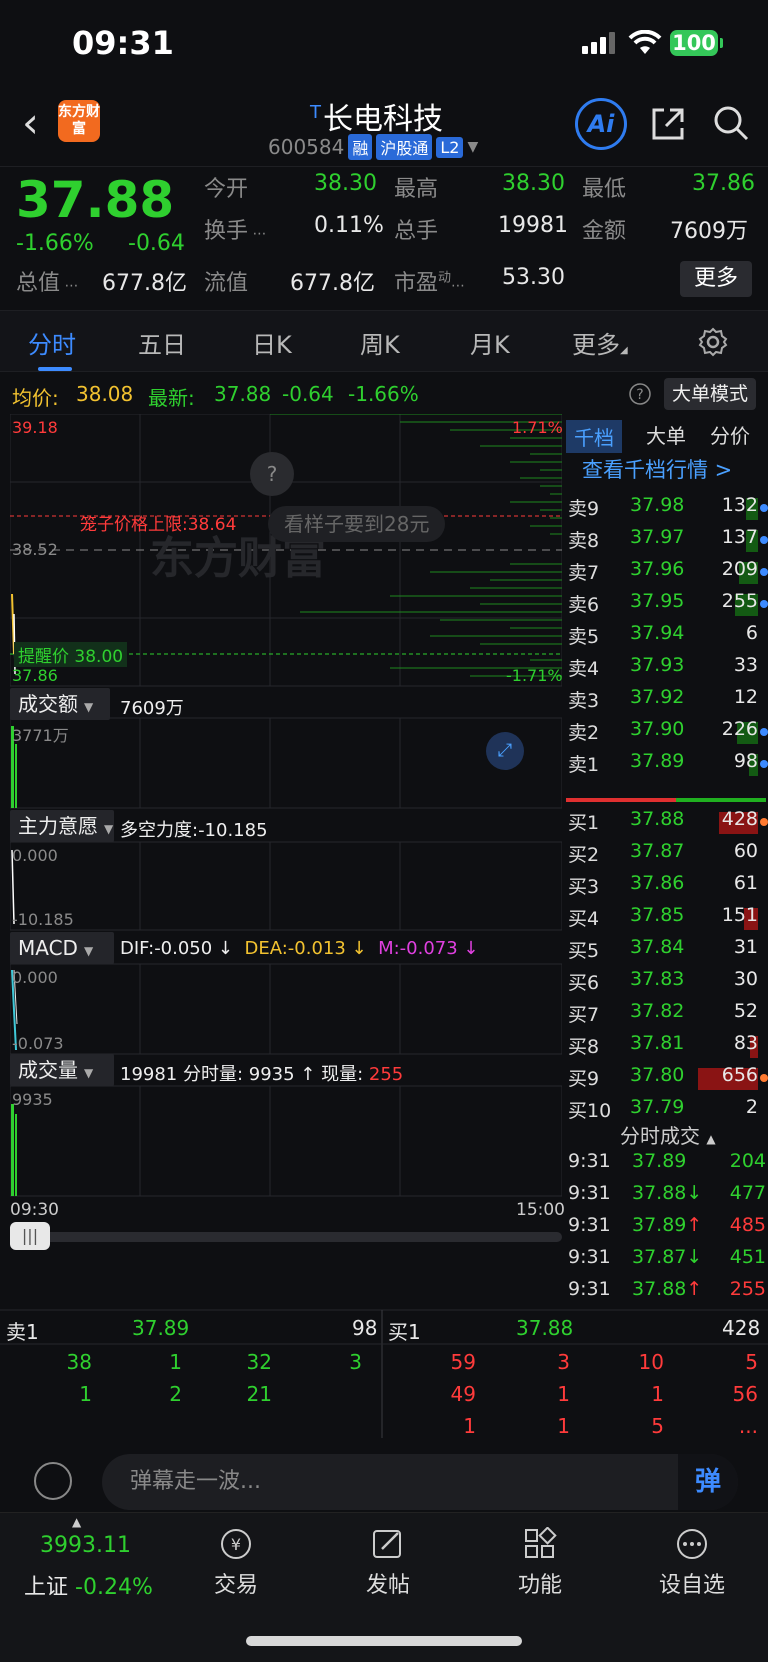 Image resolution: width=768 pixels, height=1662 pixels. Describe the element at coordinates (272, 474) in the screenshot. I see `chart-help-icon: ?` at that location.